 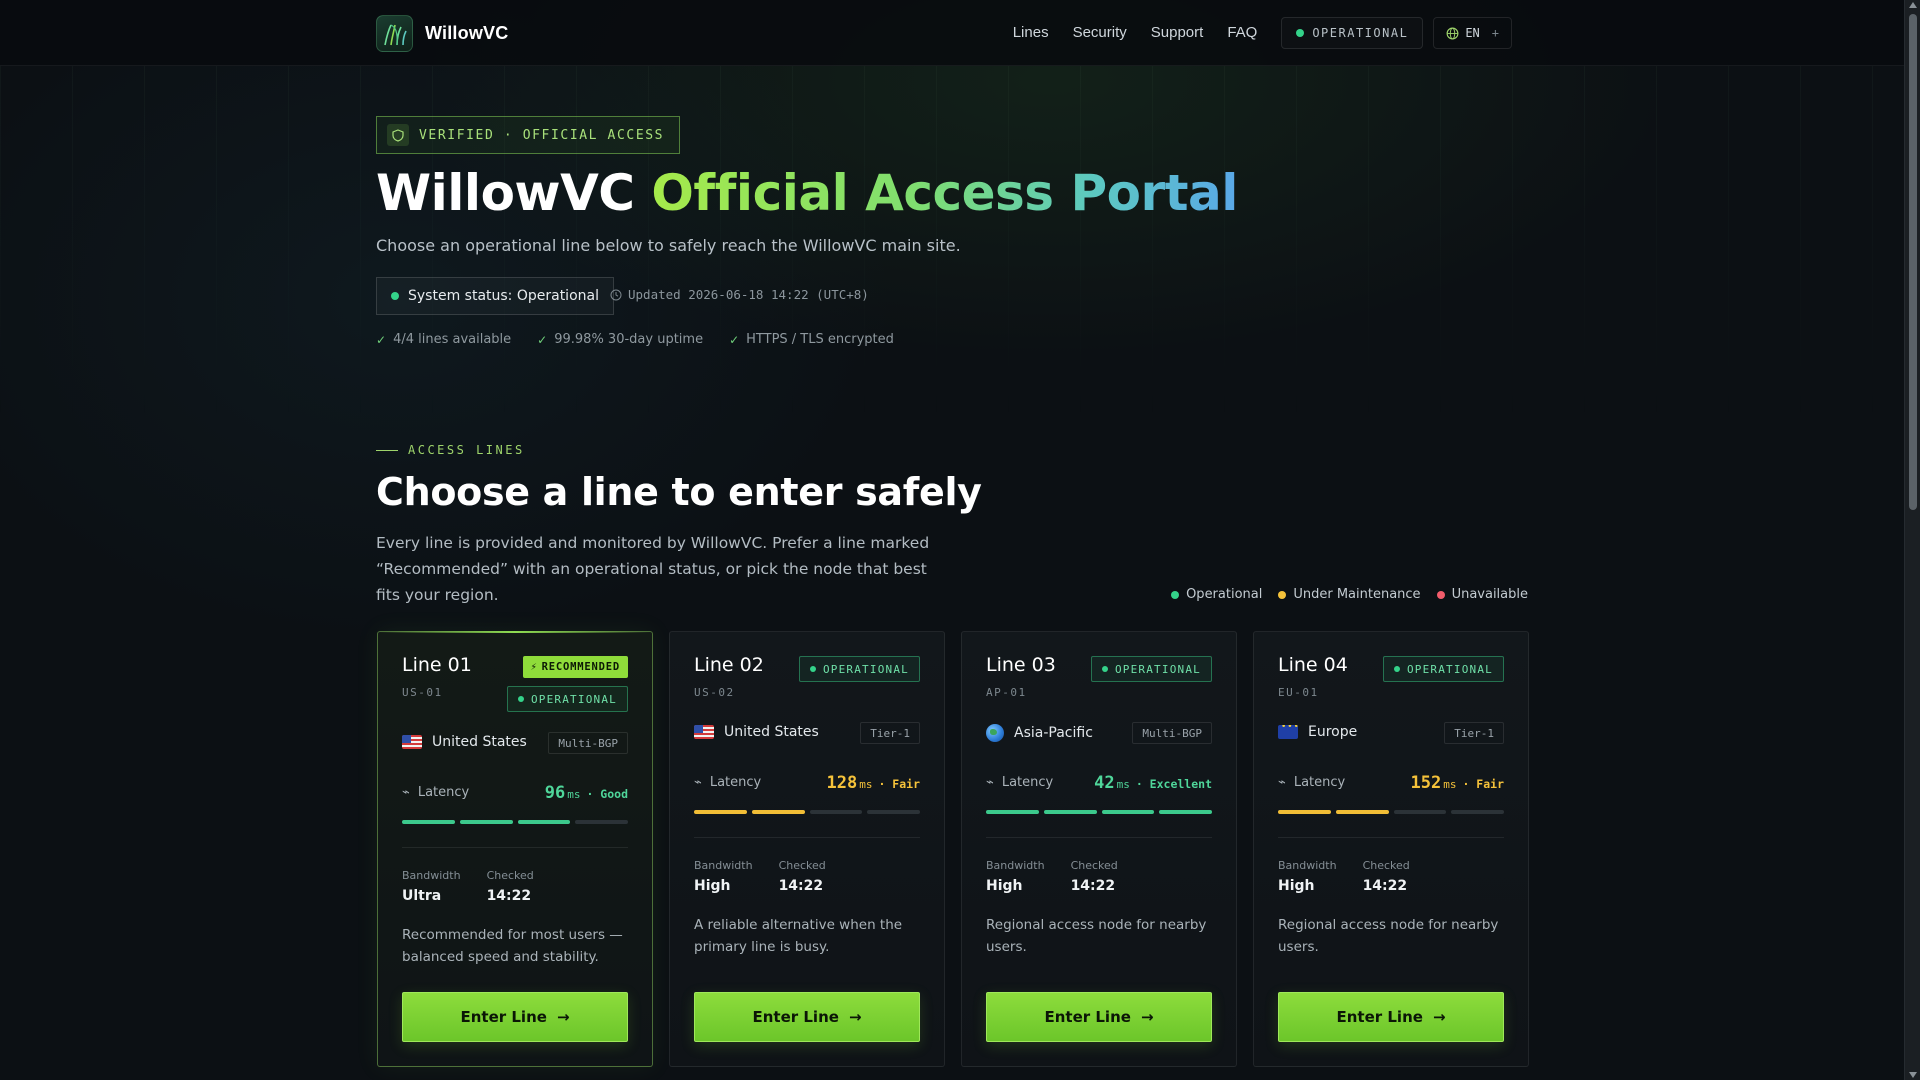 I want to click on page-scrollbar, so click(x=1912, y=540).